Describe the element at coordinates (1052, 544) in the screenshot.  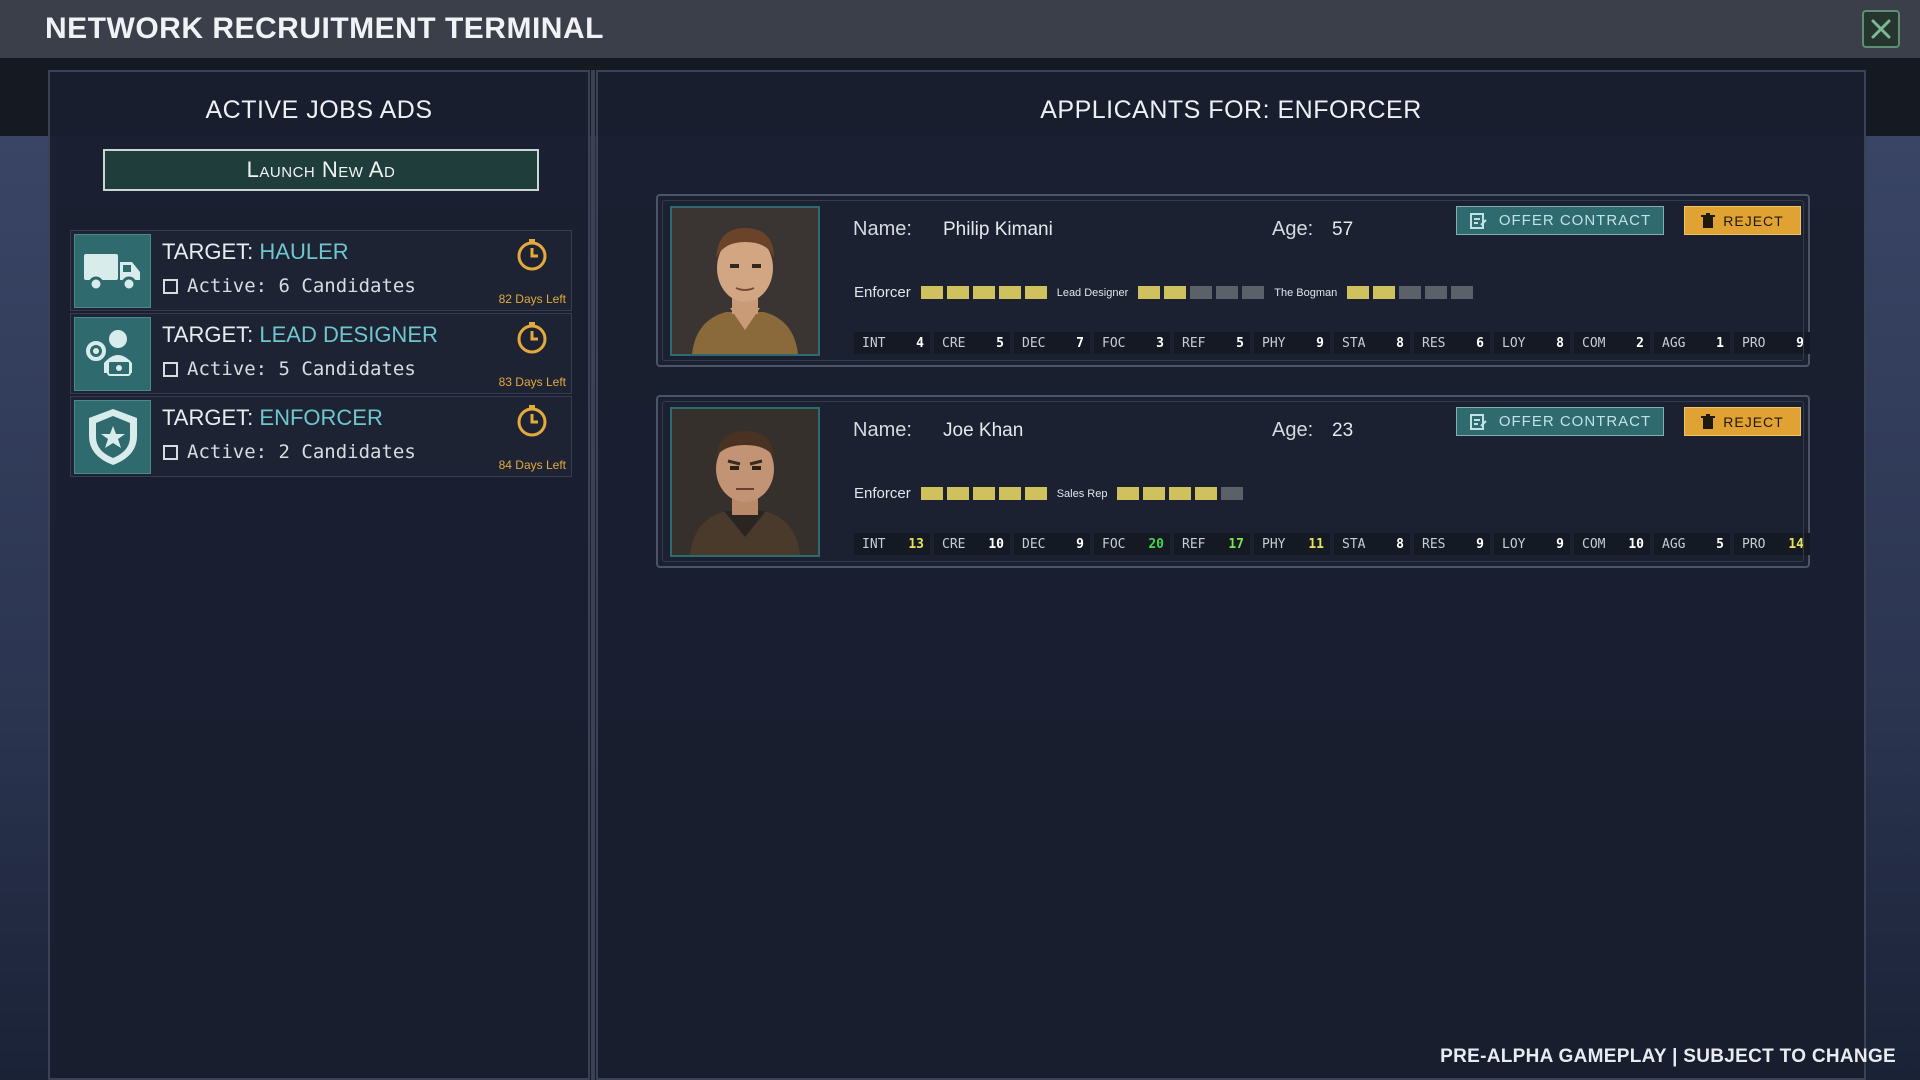
I see `stat-dec: DEC 9` at that location.